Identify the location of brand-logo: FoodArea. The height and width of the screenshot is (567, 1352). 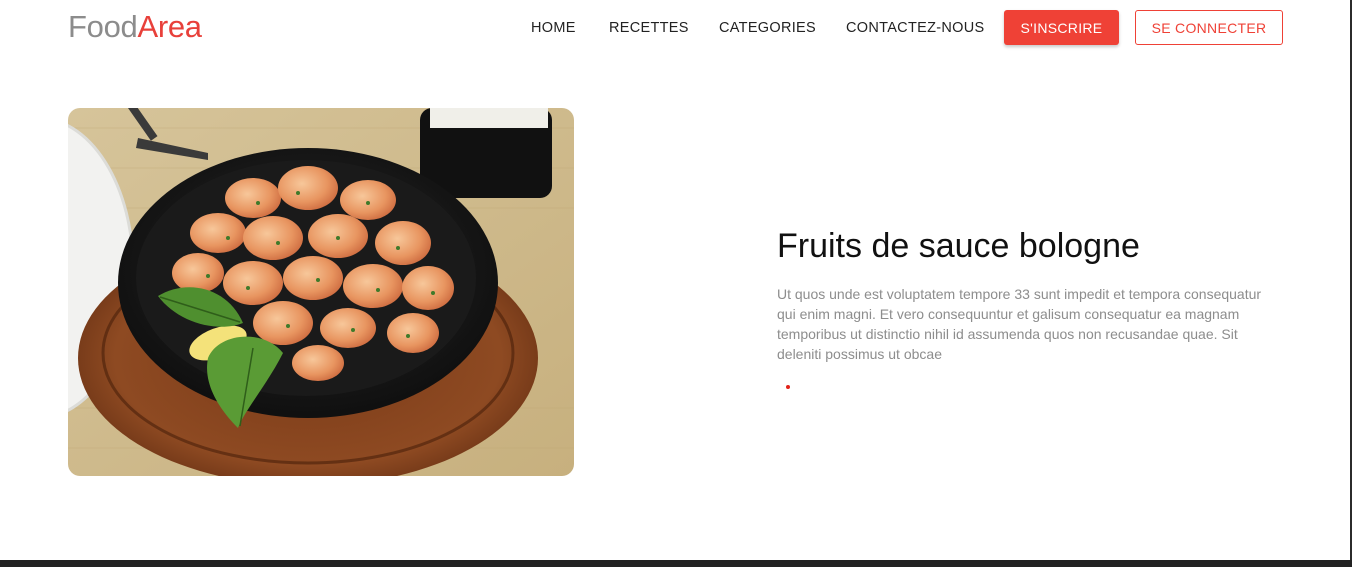
(135, 27).